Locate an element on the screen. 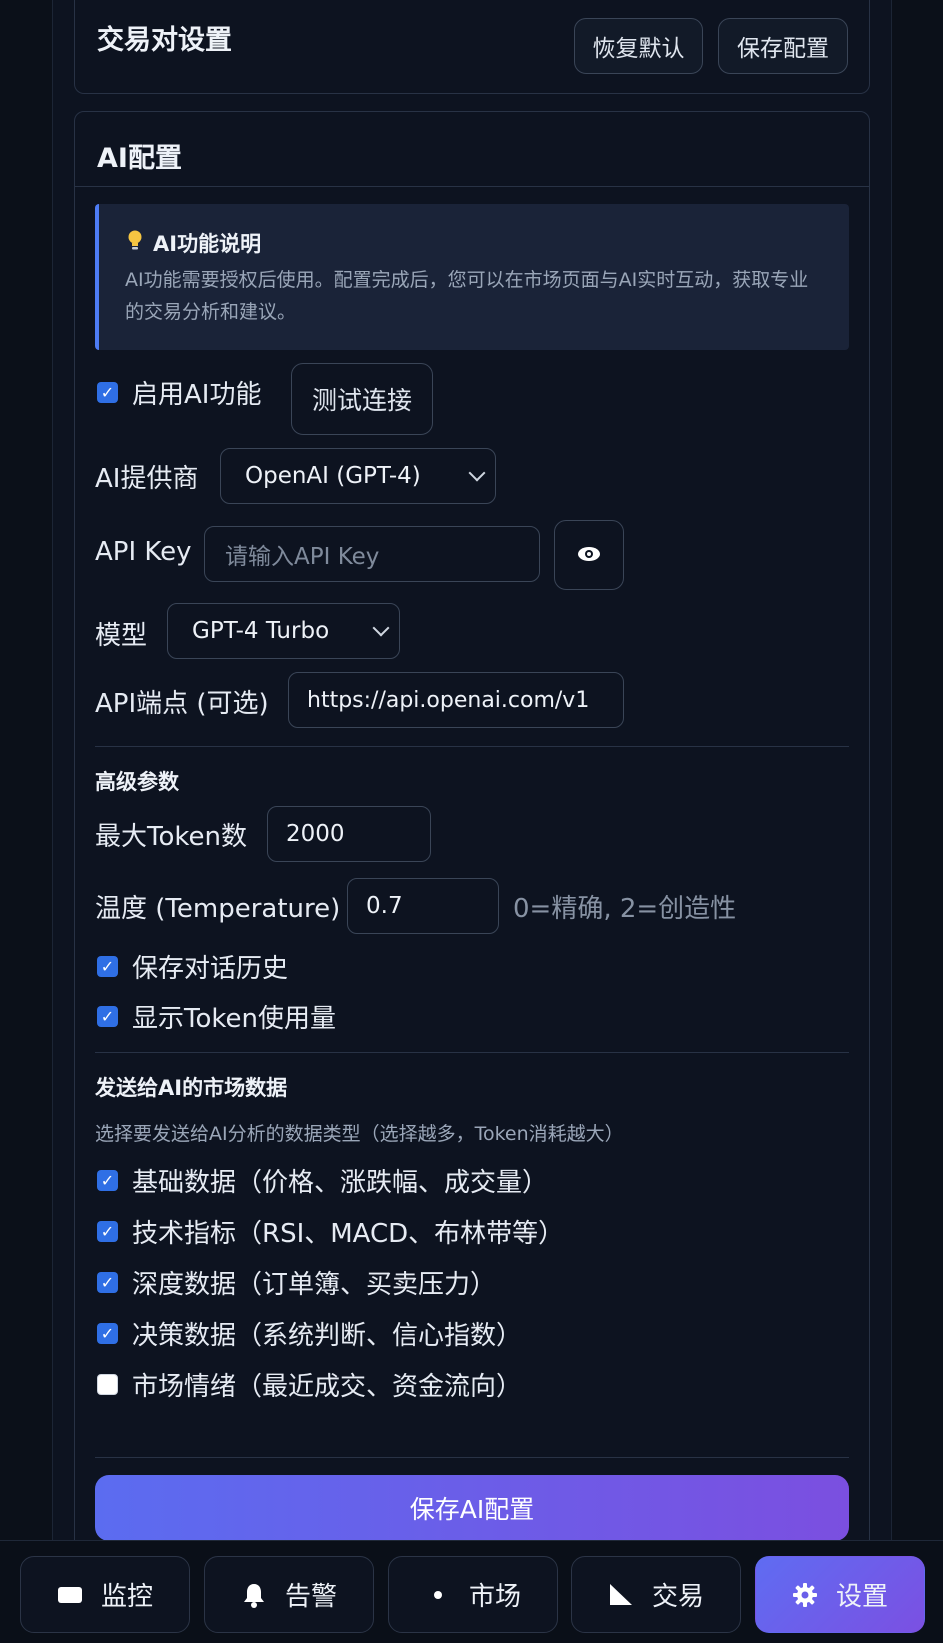  market-data-hint: 选择要发送给AI分析的数据类型（选择越多，Token消耗越大） is located at coordinates (359, 1134).